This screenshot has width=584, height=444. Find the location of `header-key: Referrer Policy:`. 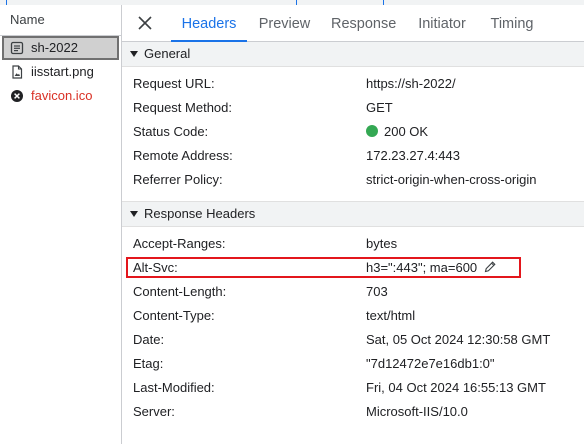

header-key: Referrer Policy: is located at coordinates (178, 179).